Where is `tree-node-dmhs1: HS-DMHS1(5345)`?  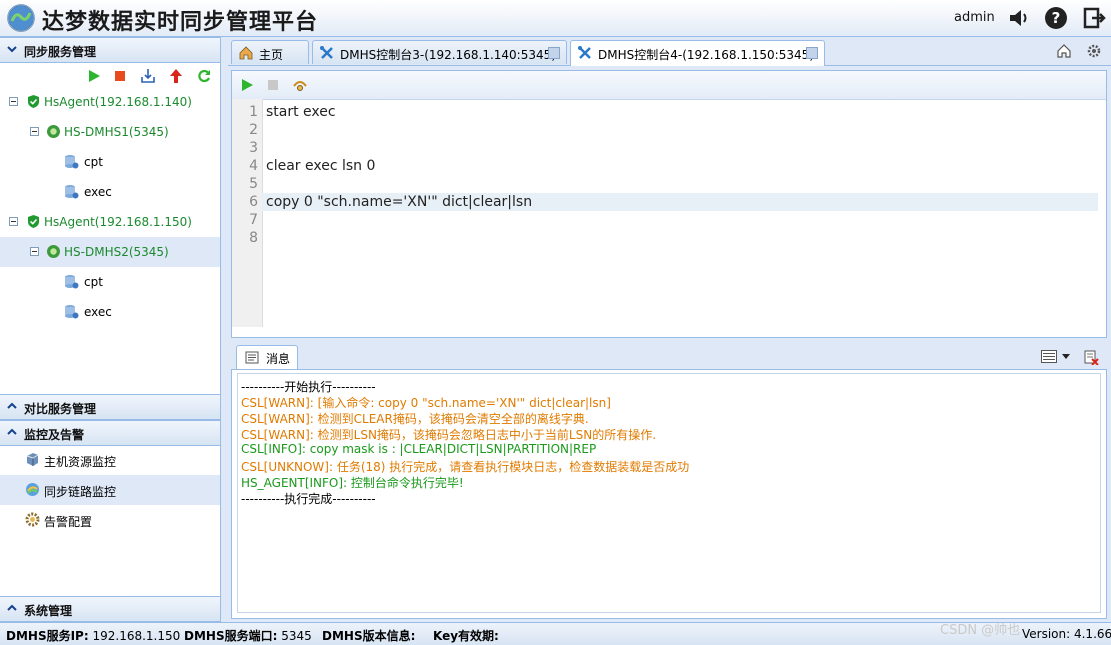 tree-node-dmhs1: HS-DMHS1(5345) is located at coordinates (110, 132).